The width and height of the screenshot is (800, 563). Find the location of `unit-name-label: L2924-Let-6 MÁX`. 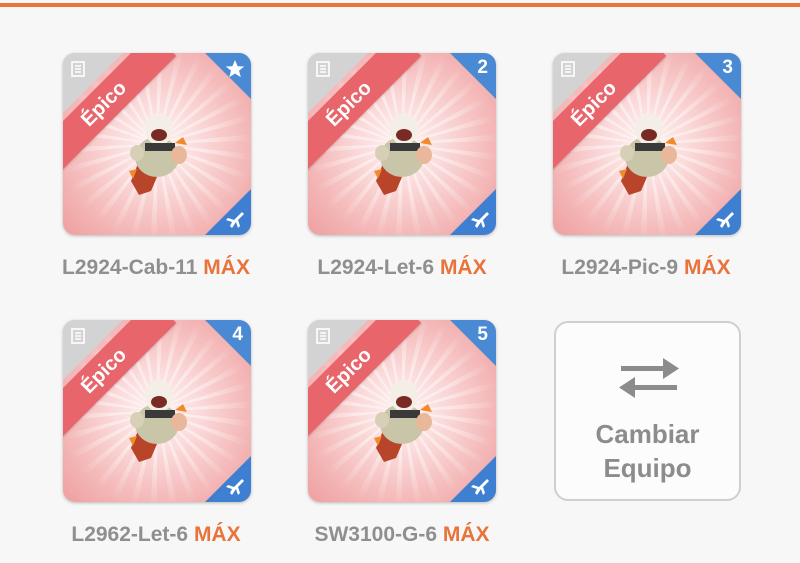

unit-name-label: L2924-Let-6 MÁX is located at coordinates (402, 267).